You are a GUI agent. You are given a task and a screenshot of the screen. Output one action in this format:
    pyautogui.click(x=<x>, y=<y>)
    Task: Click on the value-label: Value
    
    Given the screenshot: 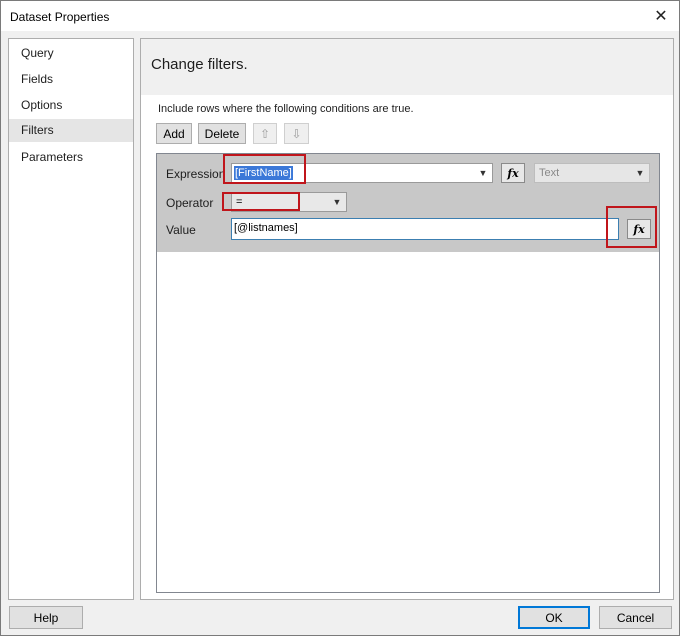 What is the action you would take?
    pyautogui.click(x=181, y=230)
    